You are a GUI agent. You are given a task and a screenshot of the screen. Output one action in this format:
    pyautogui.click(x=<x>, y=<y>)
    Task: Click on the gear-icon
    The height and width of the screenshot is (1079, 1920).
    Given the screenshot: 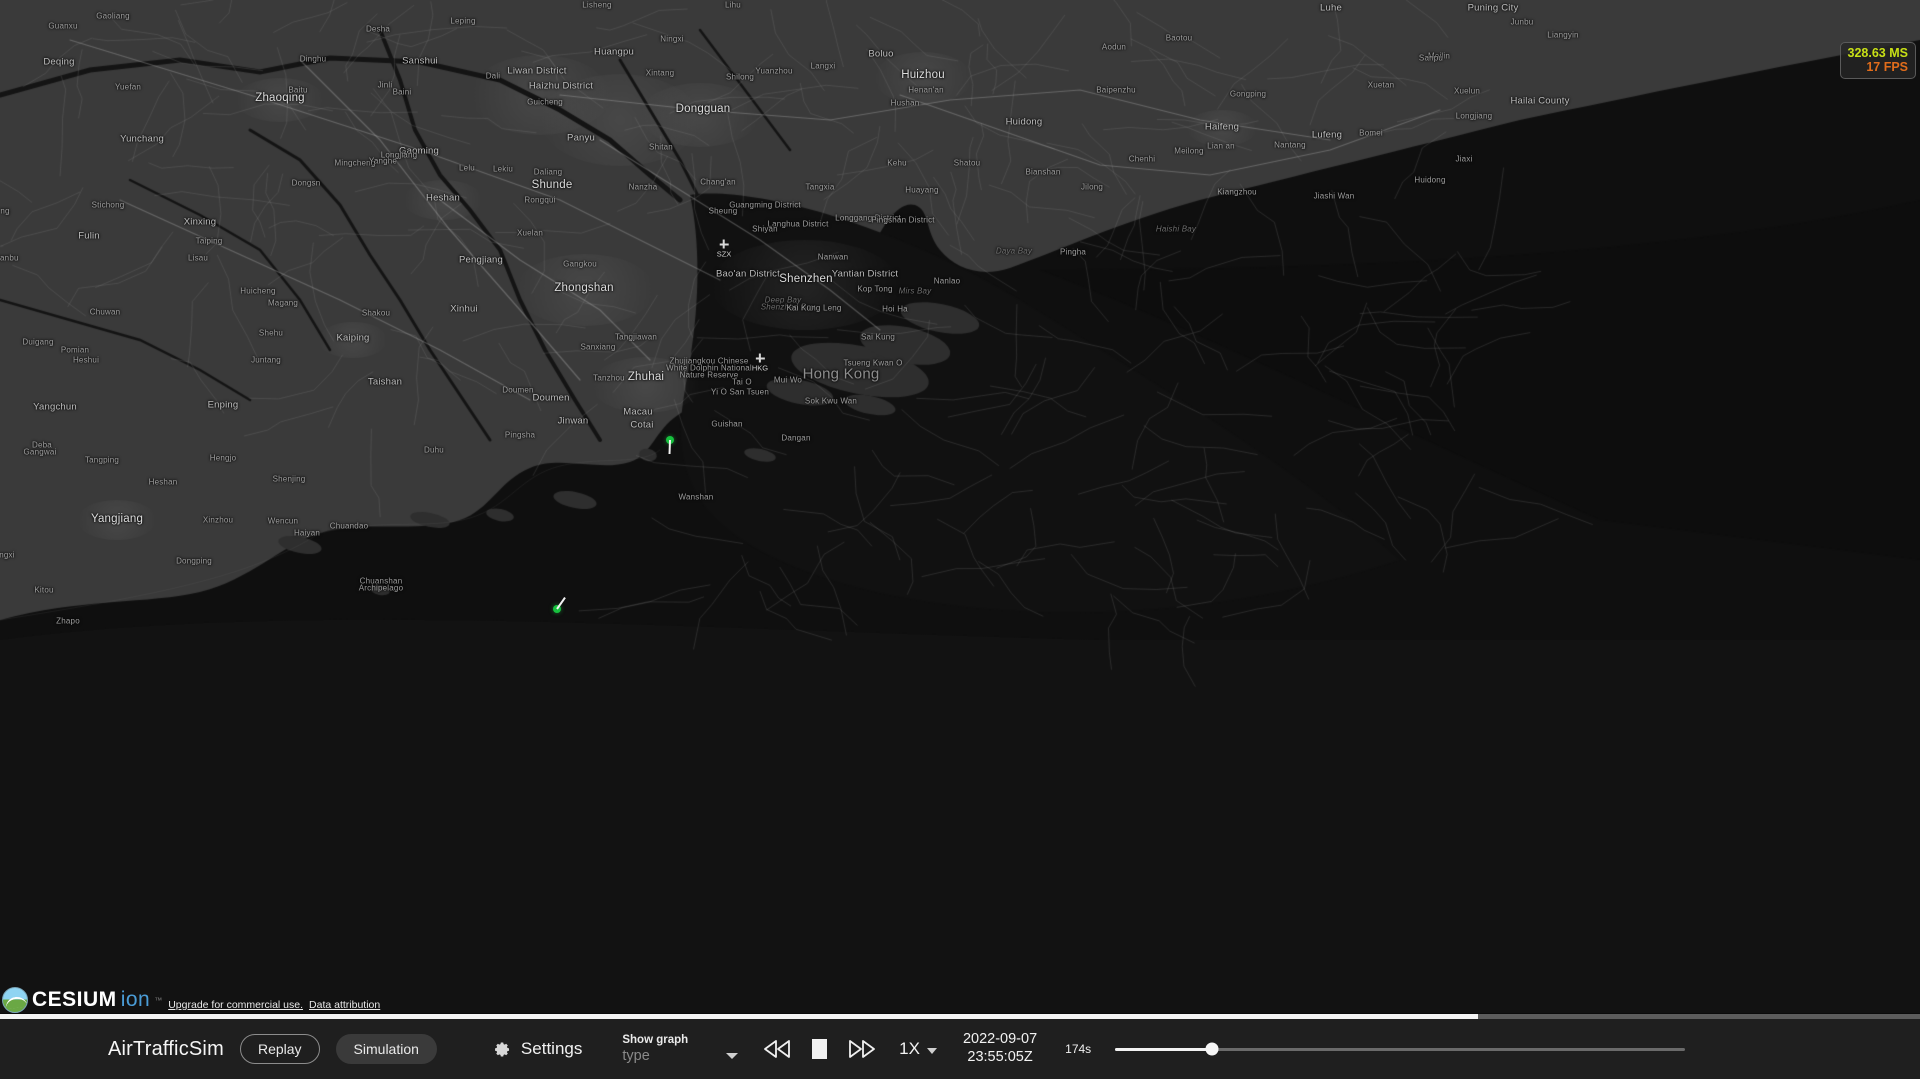 What is the action you would take?
    pyautogui.click(x=502, y=1049)
    